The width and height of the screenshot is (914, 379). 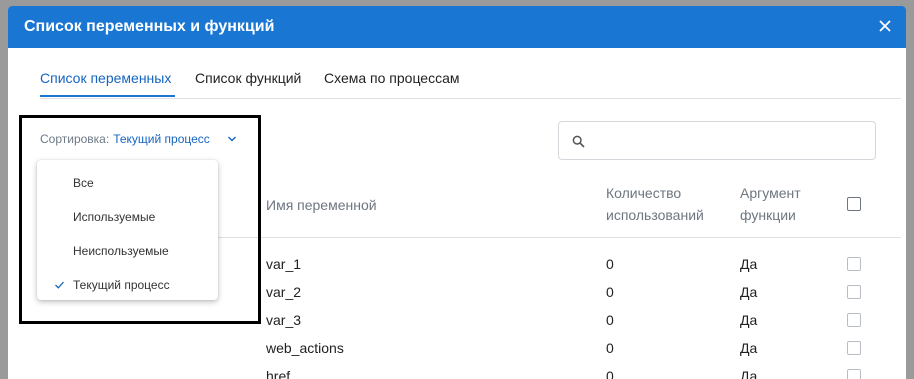 What do you see at coordinates (655, 215) in the screenshot?
I see `header-usage-count-line2: использований` at bounding box center [655, 215].